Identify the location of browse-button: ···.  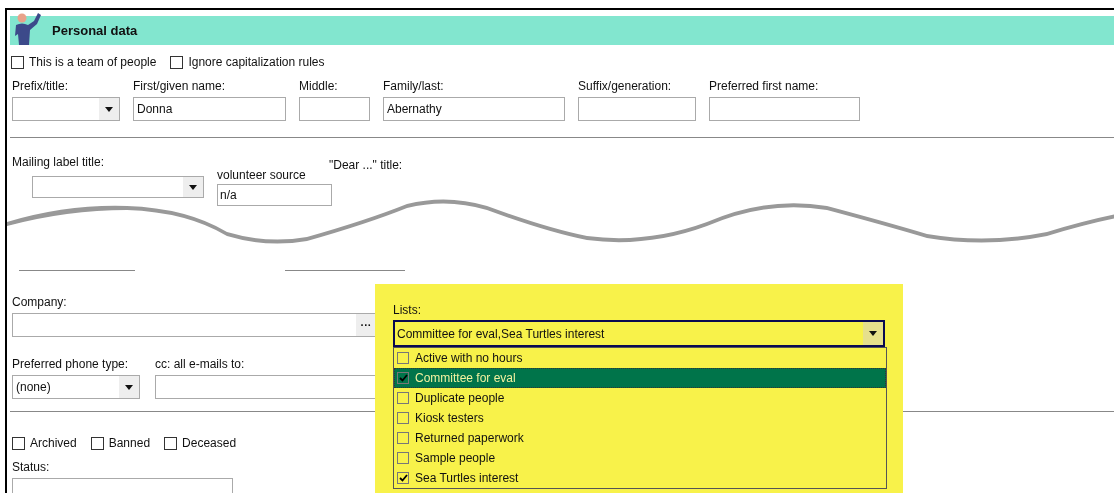
(366, 325).